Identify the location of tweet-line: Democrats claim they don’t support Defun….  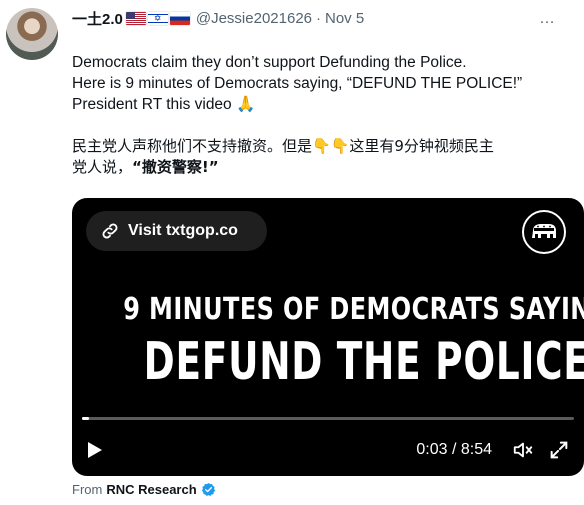
(269, 62).